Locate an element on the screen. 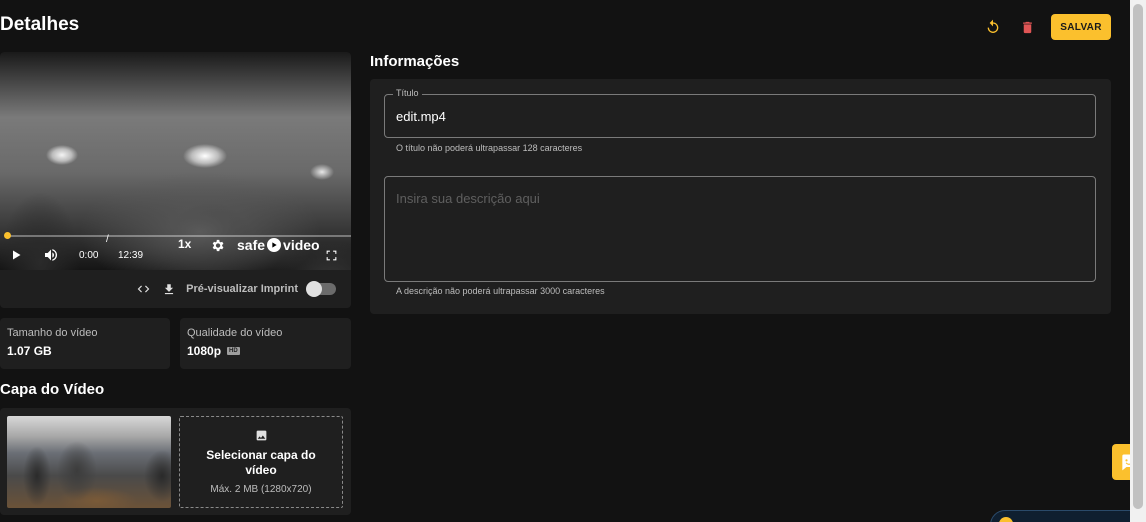  select-cover-label: Selecionar capa do vídeo is located at coordinates (261, 462).